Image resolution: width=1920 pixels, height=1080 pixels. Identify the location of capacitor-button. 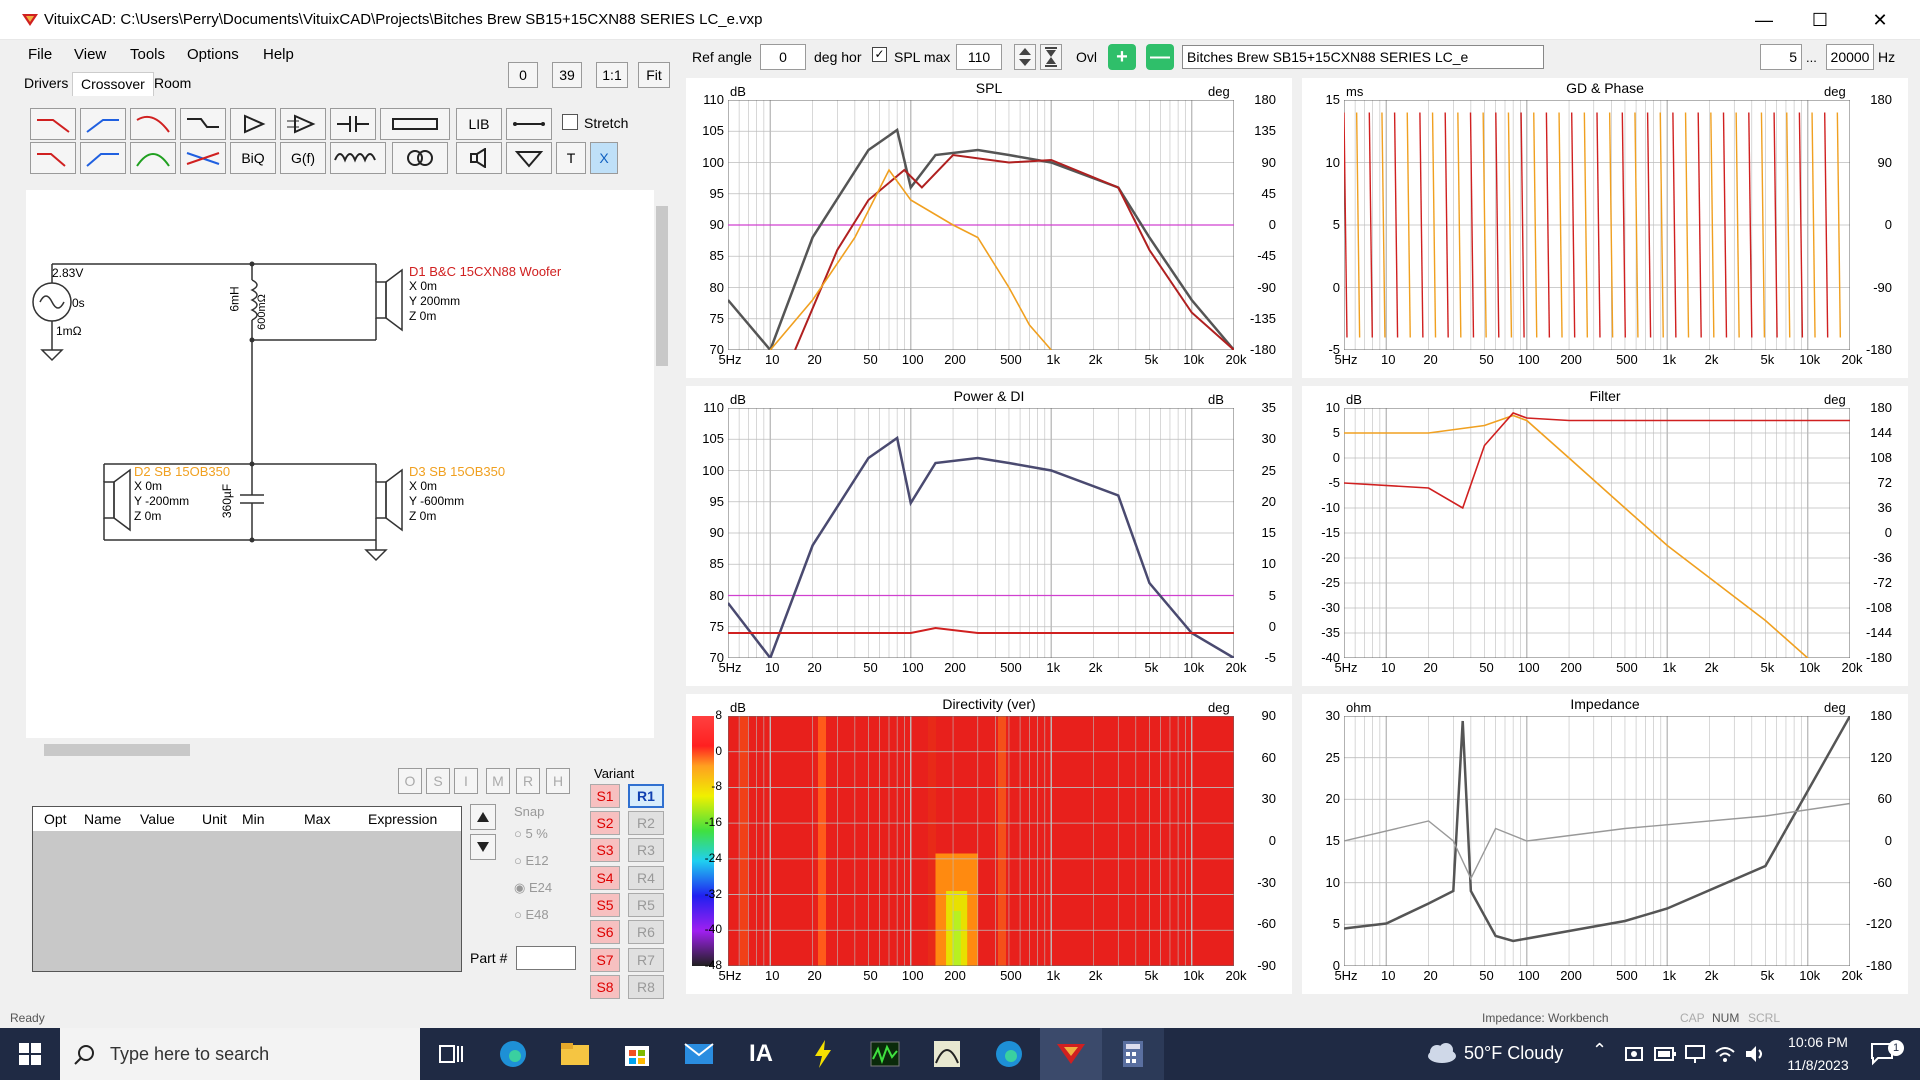
(353, 124).